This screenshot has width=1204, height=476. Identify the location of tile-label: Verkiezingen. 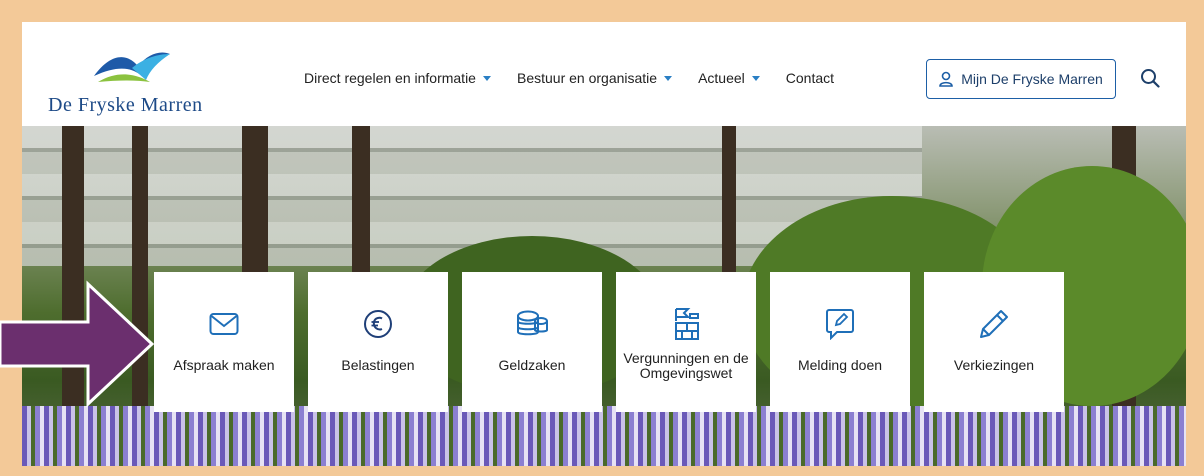
(994, 365).